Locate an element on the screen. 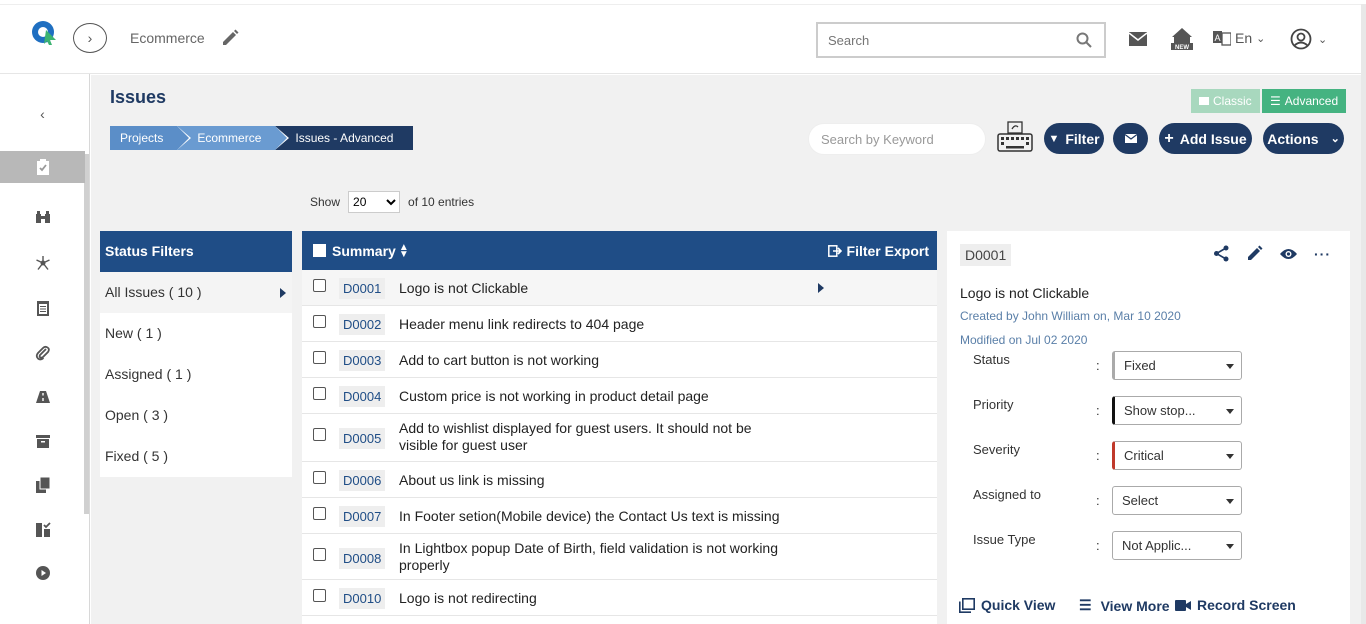 Image resolution: width=1366 pixels, height=624 pixels. issue-id: D0006 is located at coordinates (362, 480).